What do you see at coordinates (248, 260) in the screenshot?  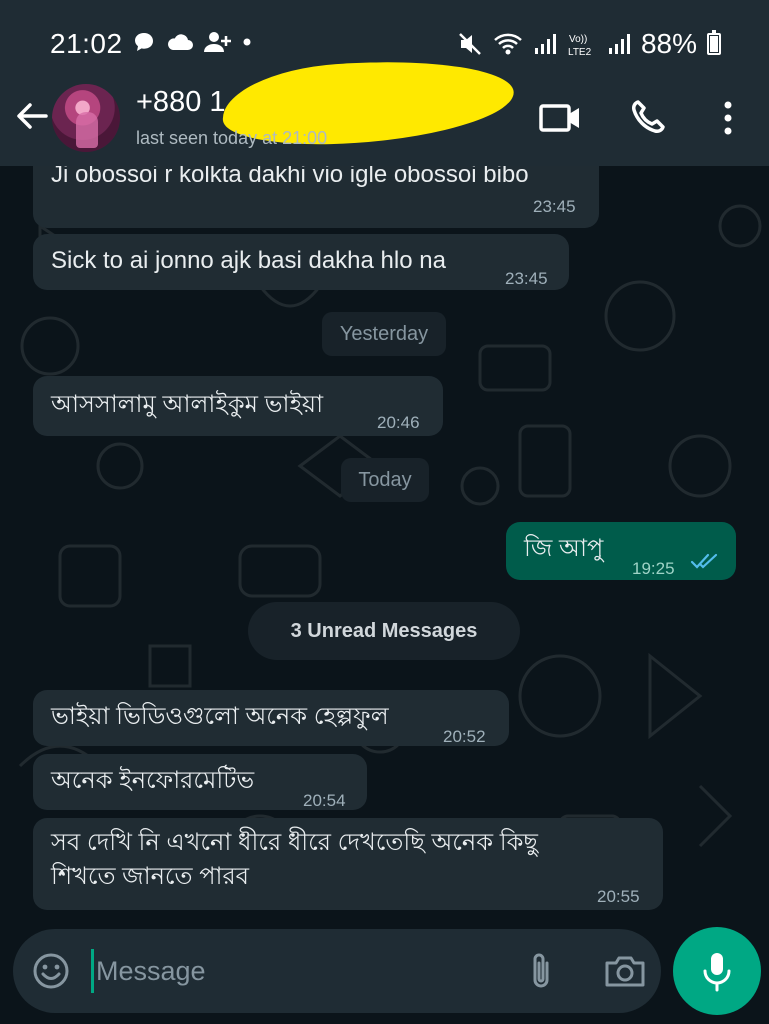 I see `message-text: Sick to ai jonno ajk basi dakha hlo na` at bounding box center [248, 260].